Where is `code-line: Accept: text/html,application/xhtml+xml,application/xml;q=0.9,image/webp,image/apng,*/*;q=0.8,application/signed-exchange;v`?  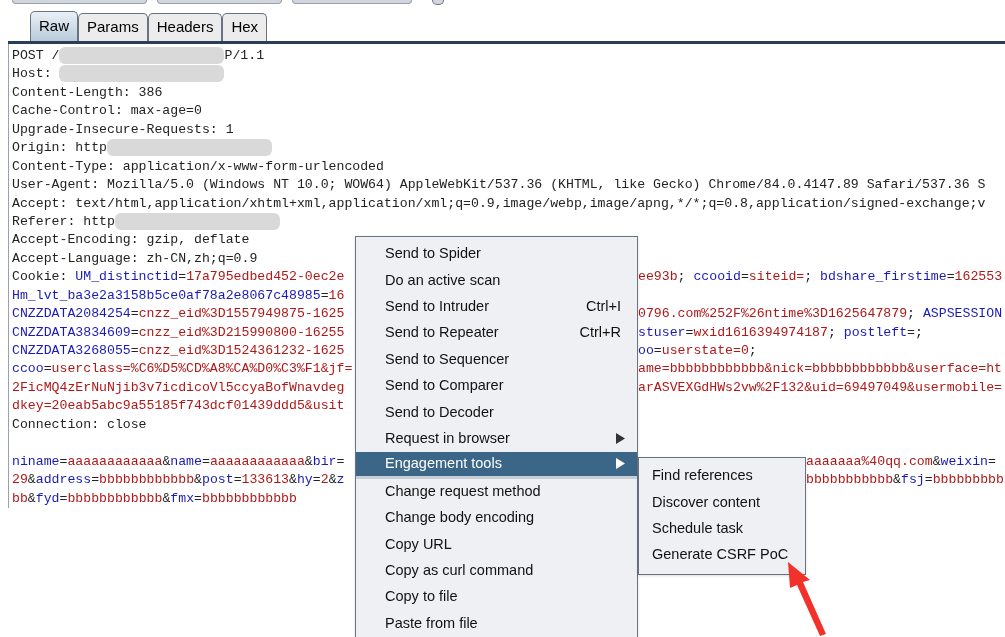 code-line: Accept: text/html,application/xhtml+xml,application/xml;q=0.9,image/webp,image/apng,*/*;q=0.8,application/signed-exchange;v is located at coordinates (499, 203).